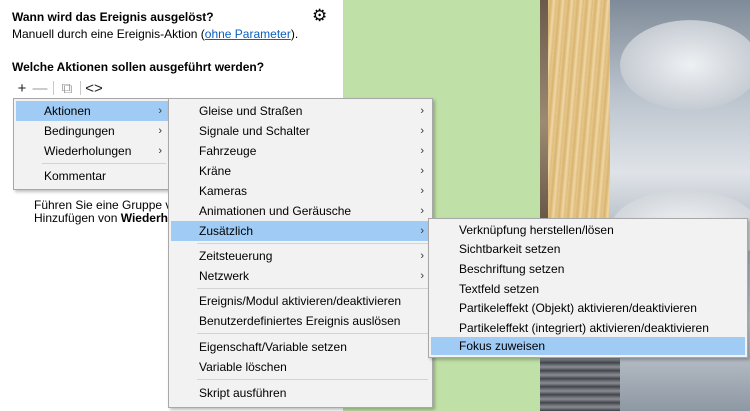 The image size is (750, 411). Describe the element at coordinates (588, 269) in the screenshot. I see `menu-item-beschriftung: Beschriftung setzen` at that location.